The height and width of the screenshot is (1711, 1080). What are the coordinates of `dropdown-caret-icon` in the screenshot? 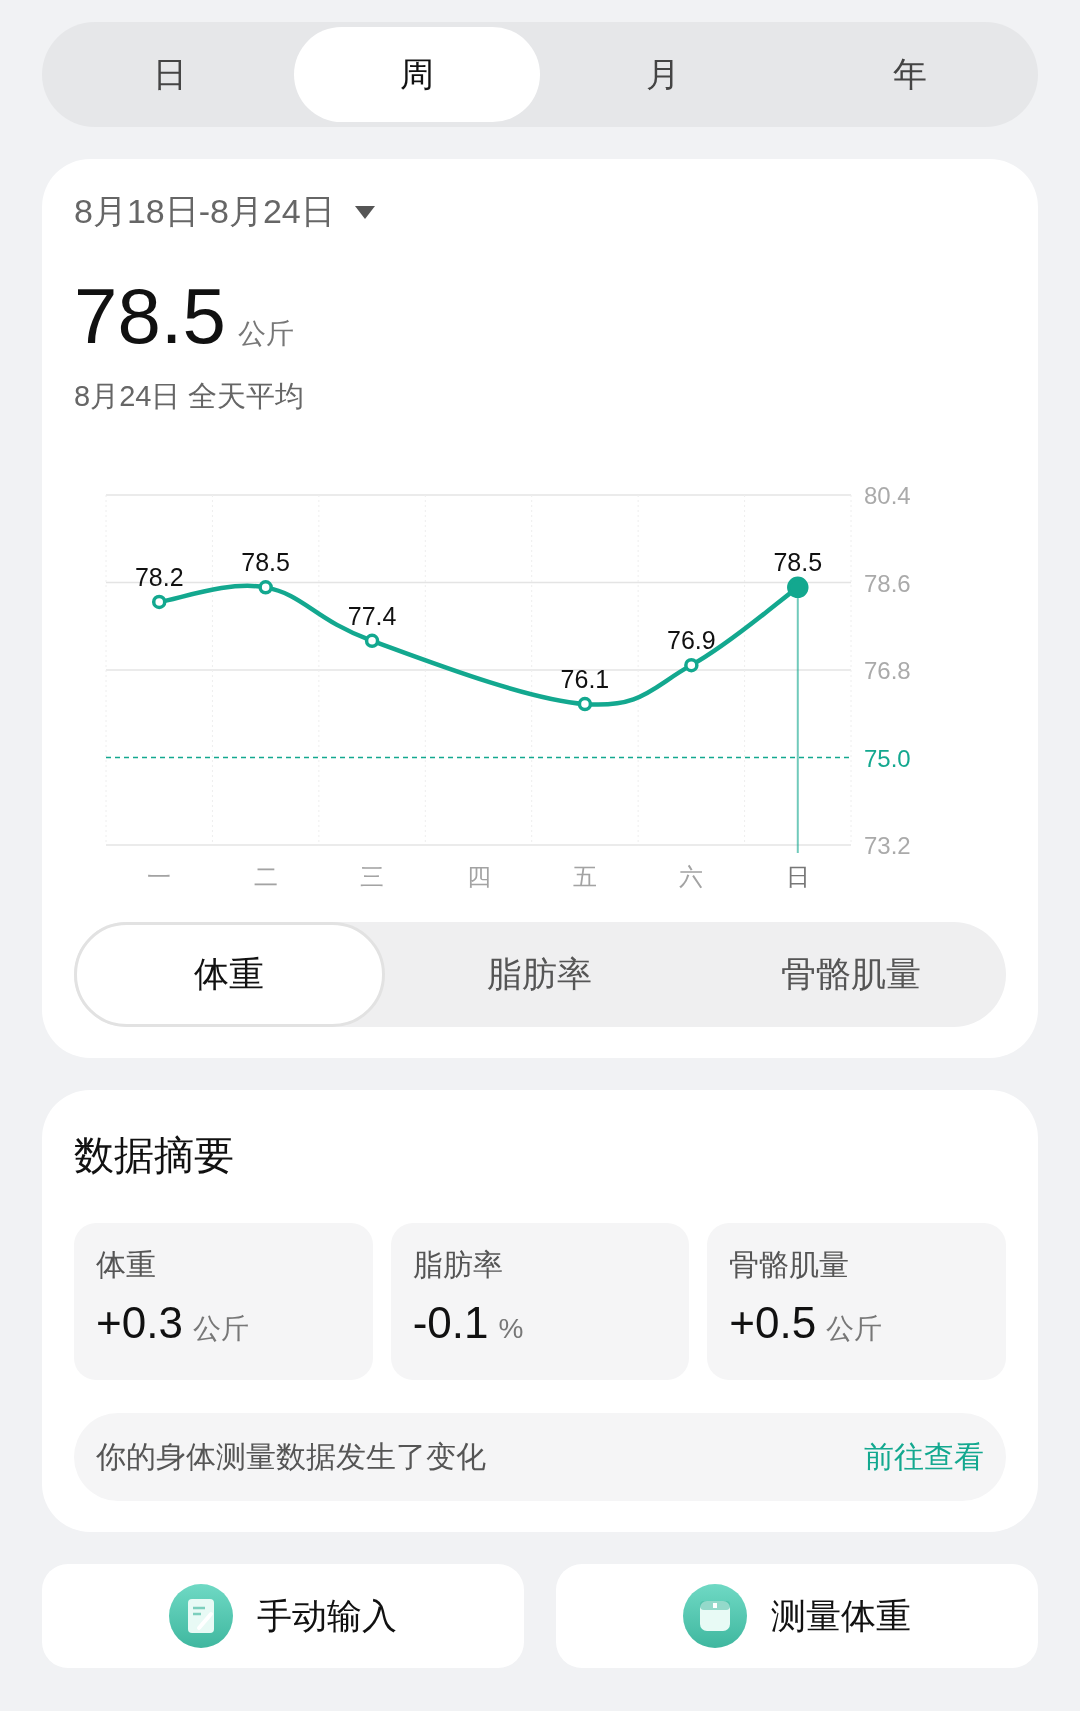 It's located at (364, 212).